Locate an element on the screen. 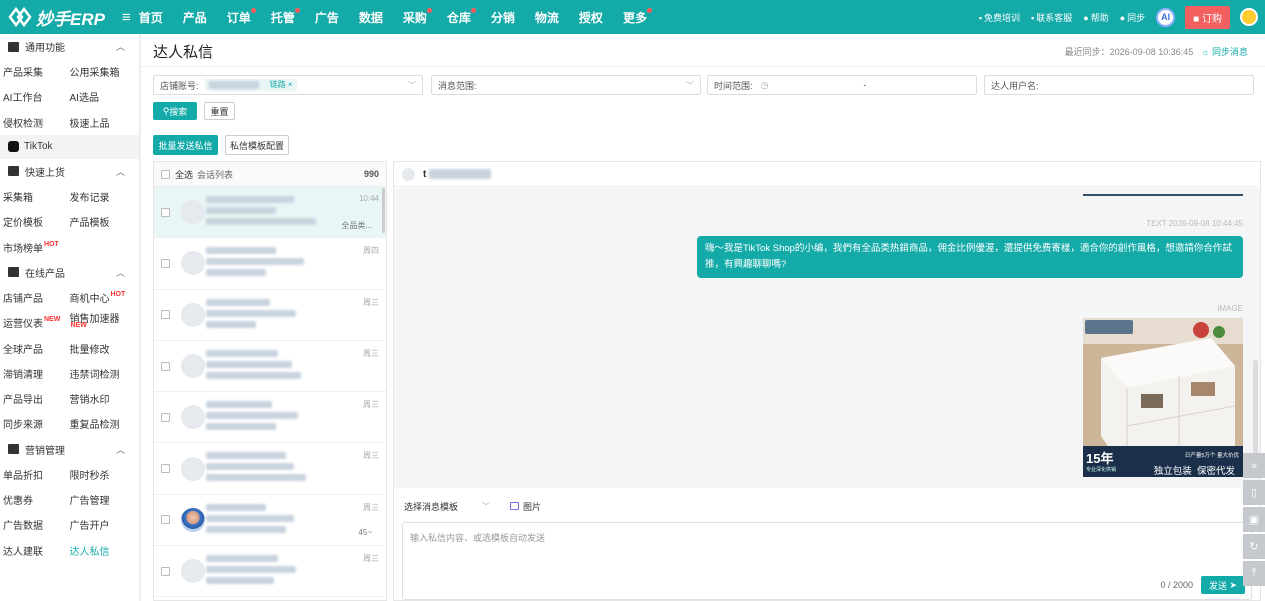 The height and width of the screenshot is (601, 1265). conversation-item: 45~ 周三 is located at coordinates (270, 521).